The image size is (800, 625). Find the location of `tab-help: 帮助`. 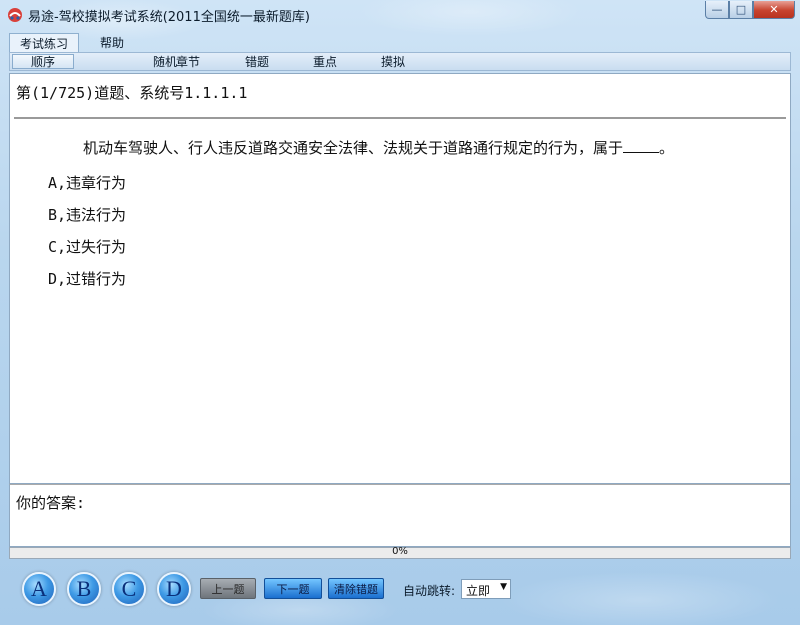

tab-help: 帮助 is located at coordinates (112, 42).